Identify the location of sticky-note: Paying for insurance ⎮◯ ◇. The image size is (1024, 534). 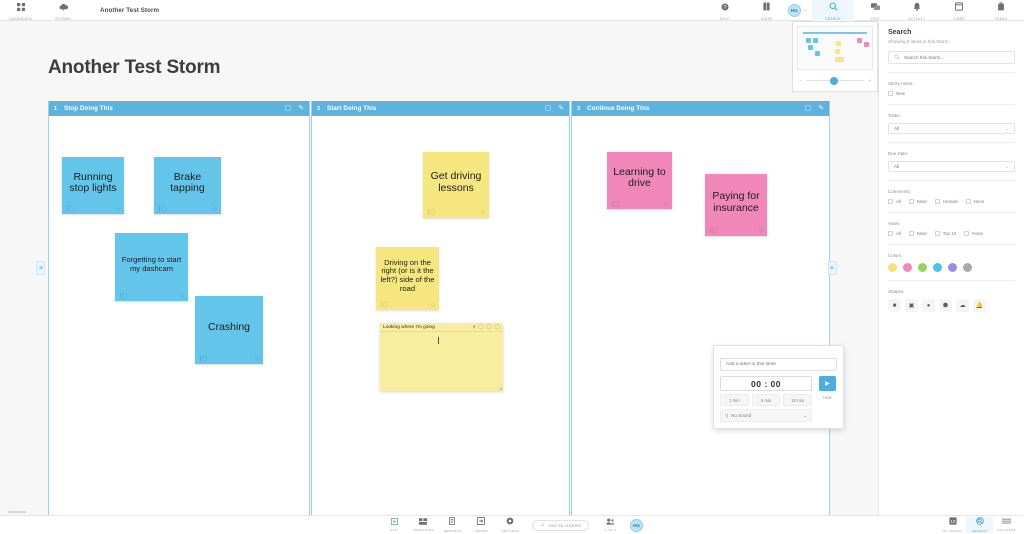
(736, 205).